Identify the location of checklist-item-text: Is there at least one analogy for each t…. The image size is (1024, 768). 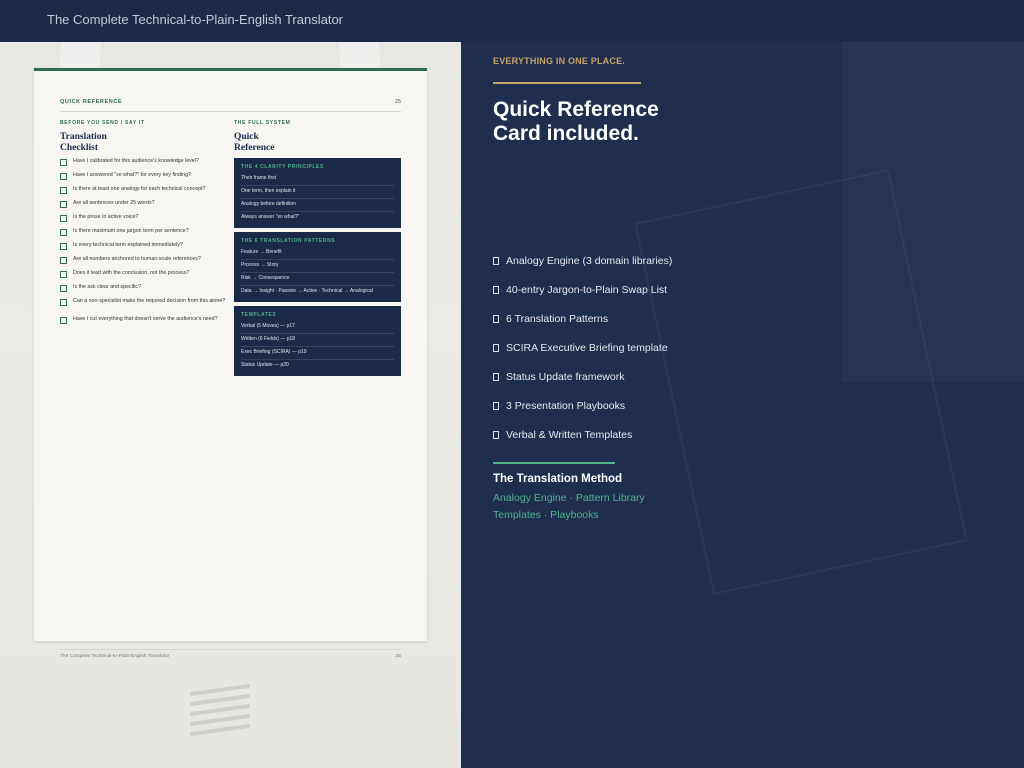
(139, 189).